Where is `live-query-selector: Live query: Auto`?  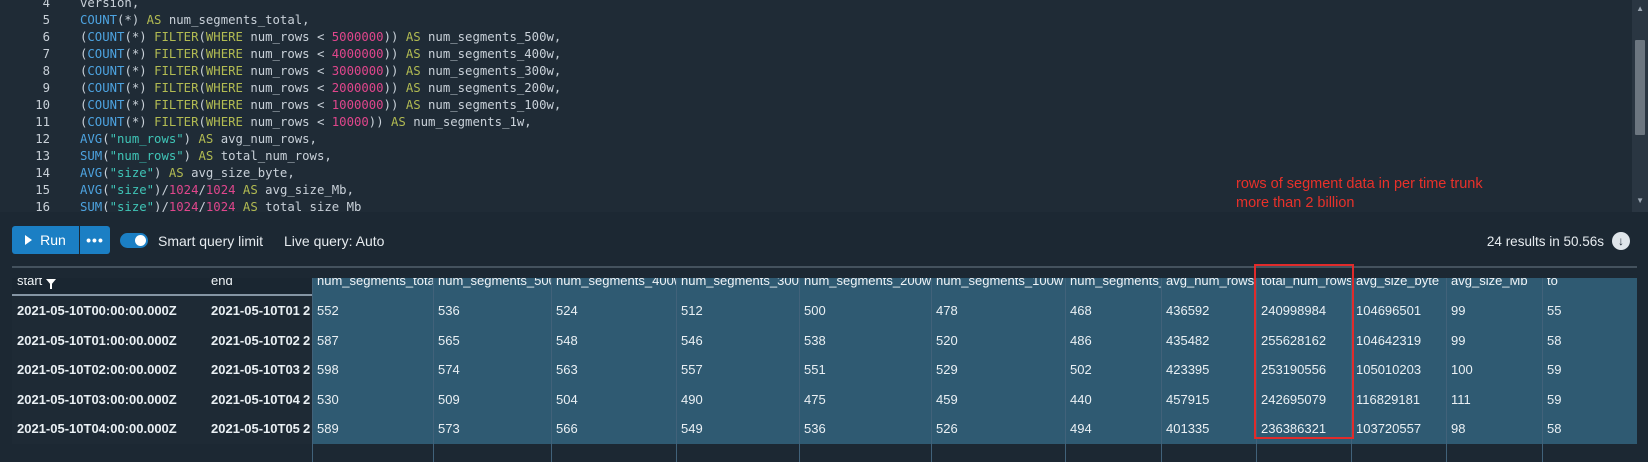 live-query-selector: Live query: Auto is located at coordinates (334, 241).